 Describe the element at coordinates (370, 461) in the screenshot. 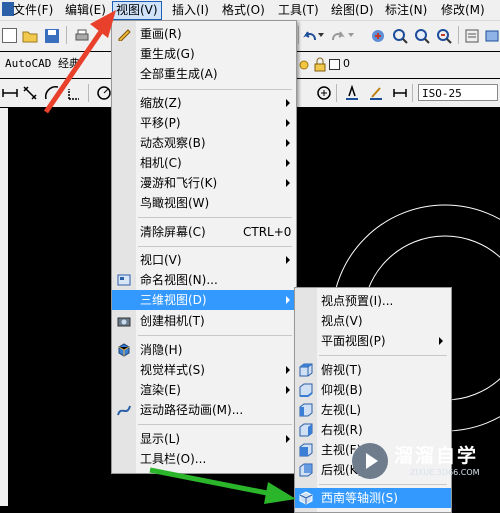

I see `play-logo-icon` at that location.